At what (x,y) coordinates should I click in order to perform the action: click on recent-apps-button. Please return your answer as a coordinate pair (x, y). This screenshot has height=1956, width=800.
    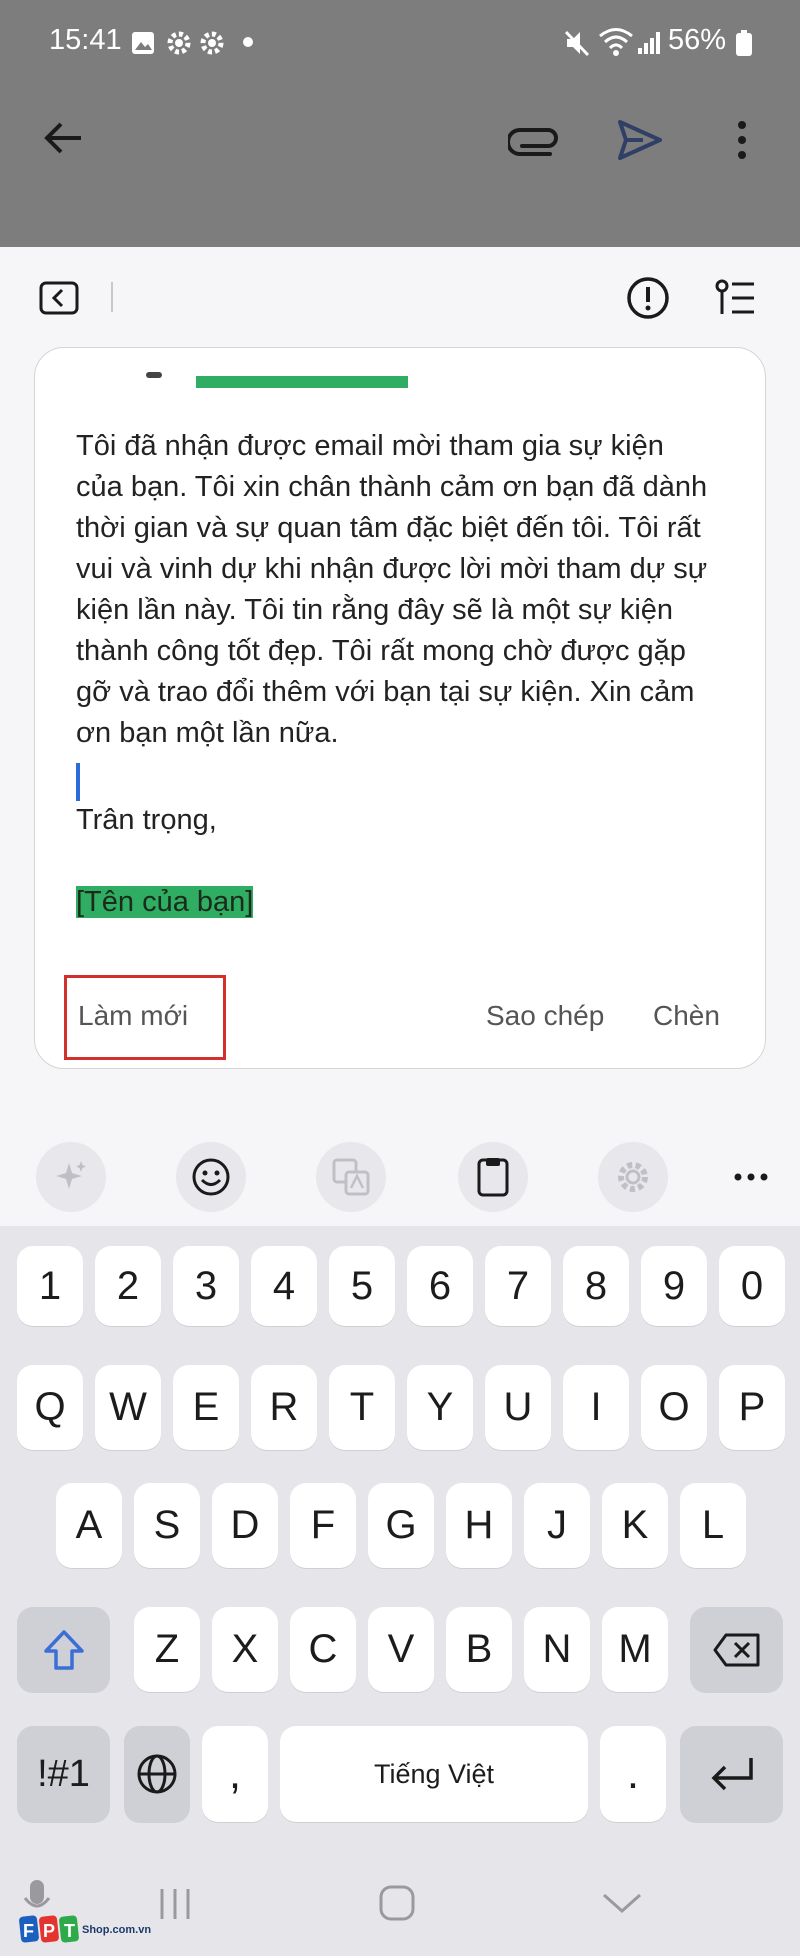
    Looking at the image, I should click on (175, 1904).